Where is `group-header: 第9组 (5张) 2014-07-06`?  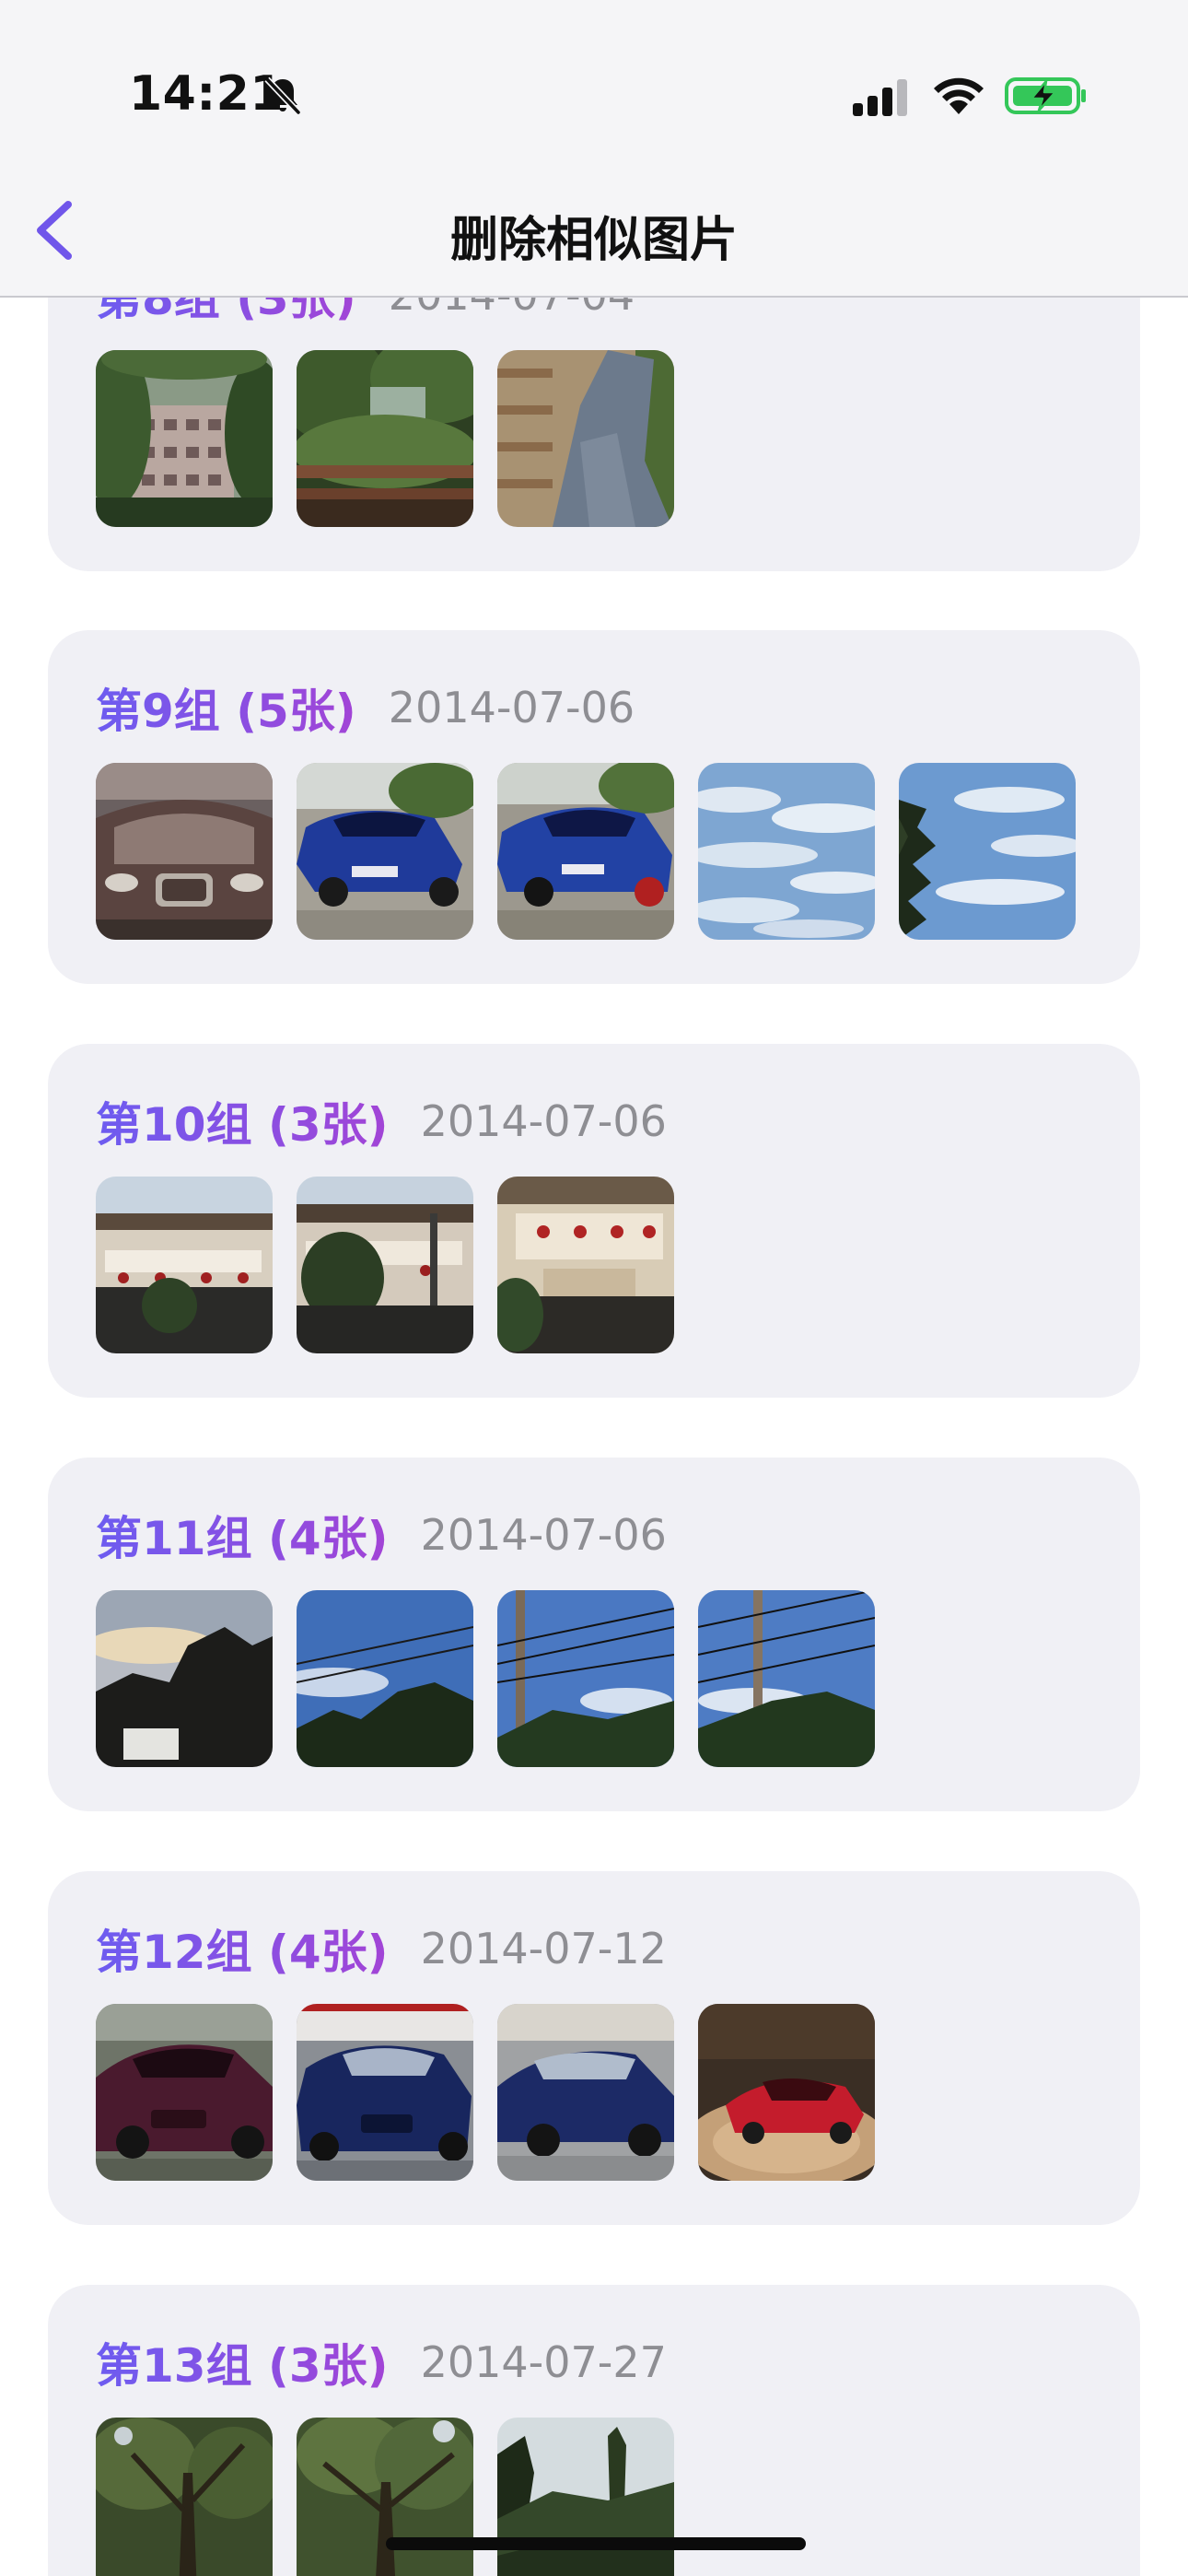 group-header: 第9组 (5张) 2014-07-06 is located at coordinates (365, 706).